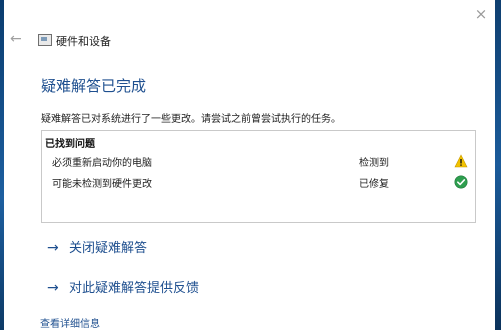 This screenshot has width=501, height=330. Describe the element at coordinates (102, 184) in the screenshot. I see `problem-label: 可能未检测到硬件更改` at that location.